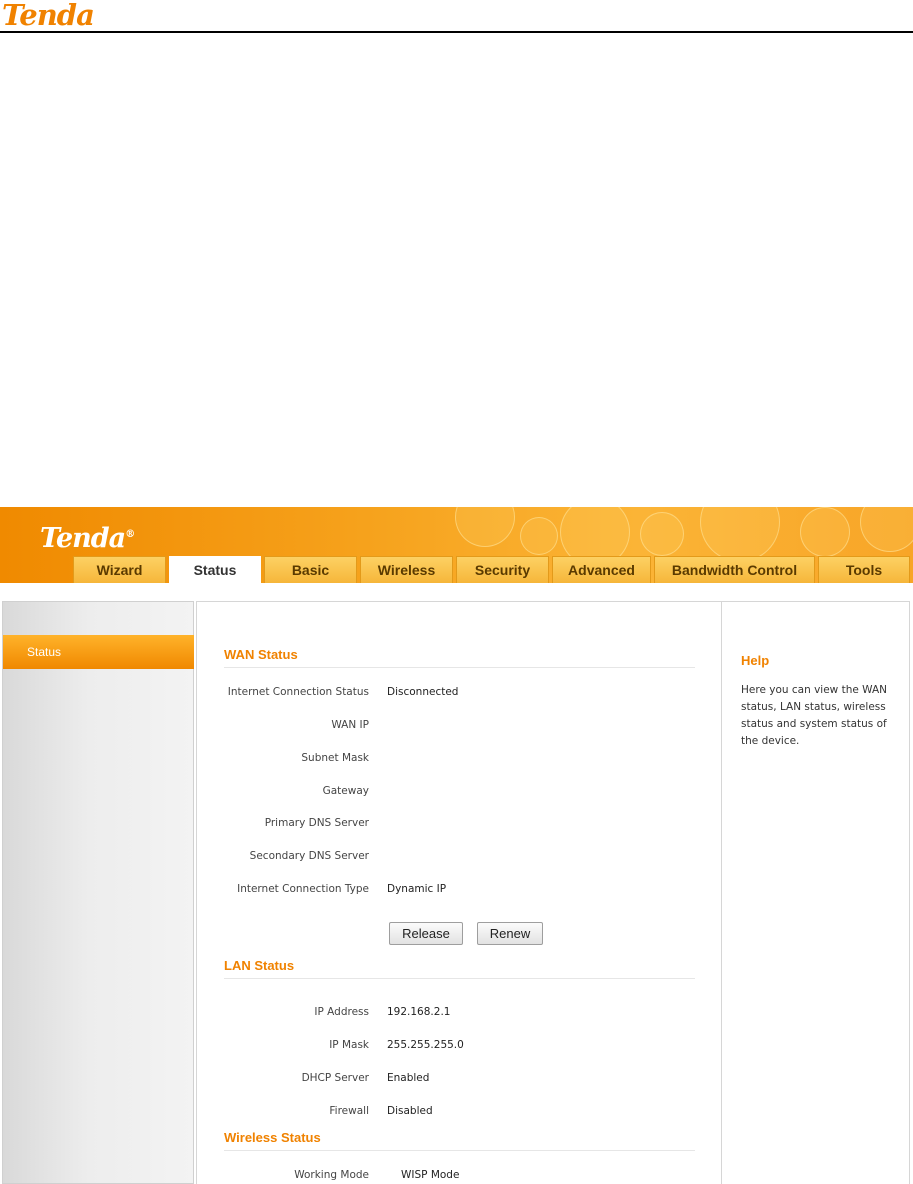 This screenshot has height=1184, width=913. What do you see at coordinates (119, 569) in the screenshot?
I see `tab-wizard: Wizard` at bounding box center [119, 569].